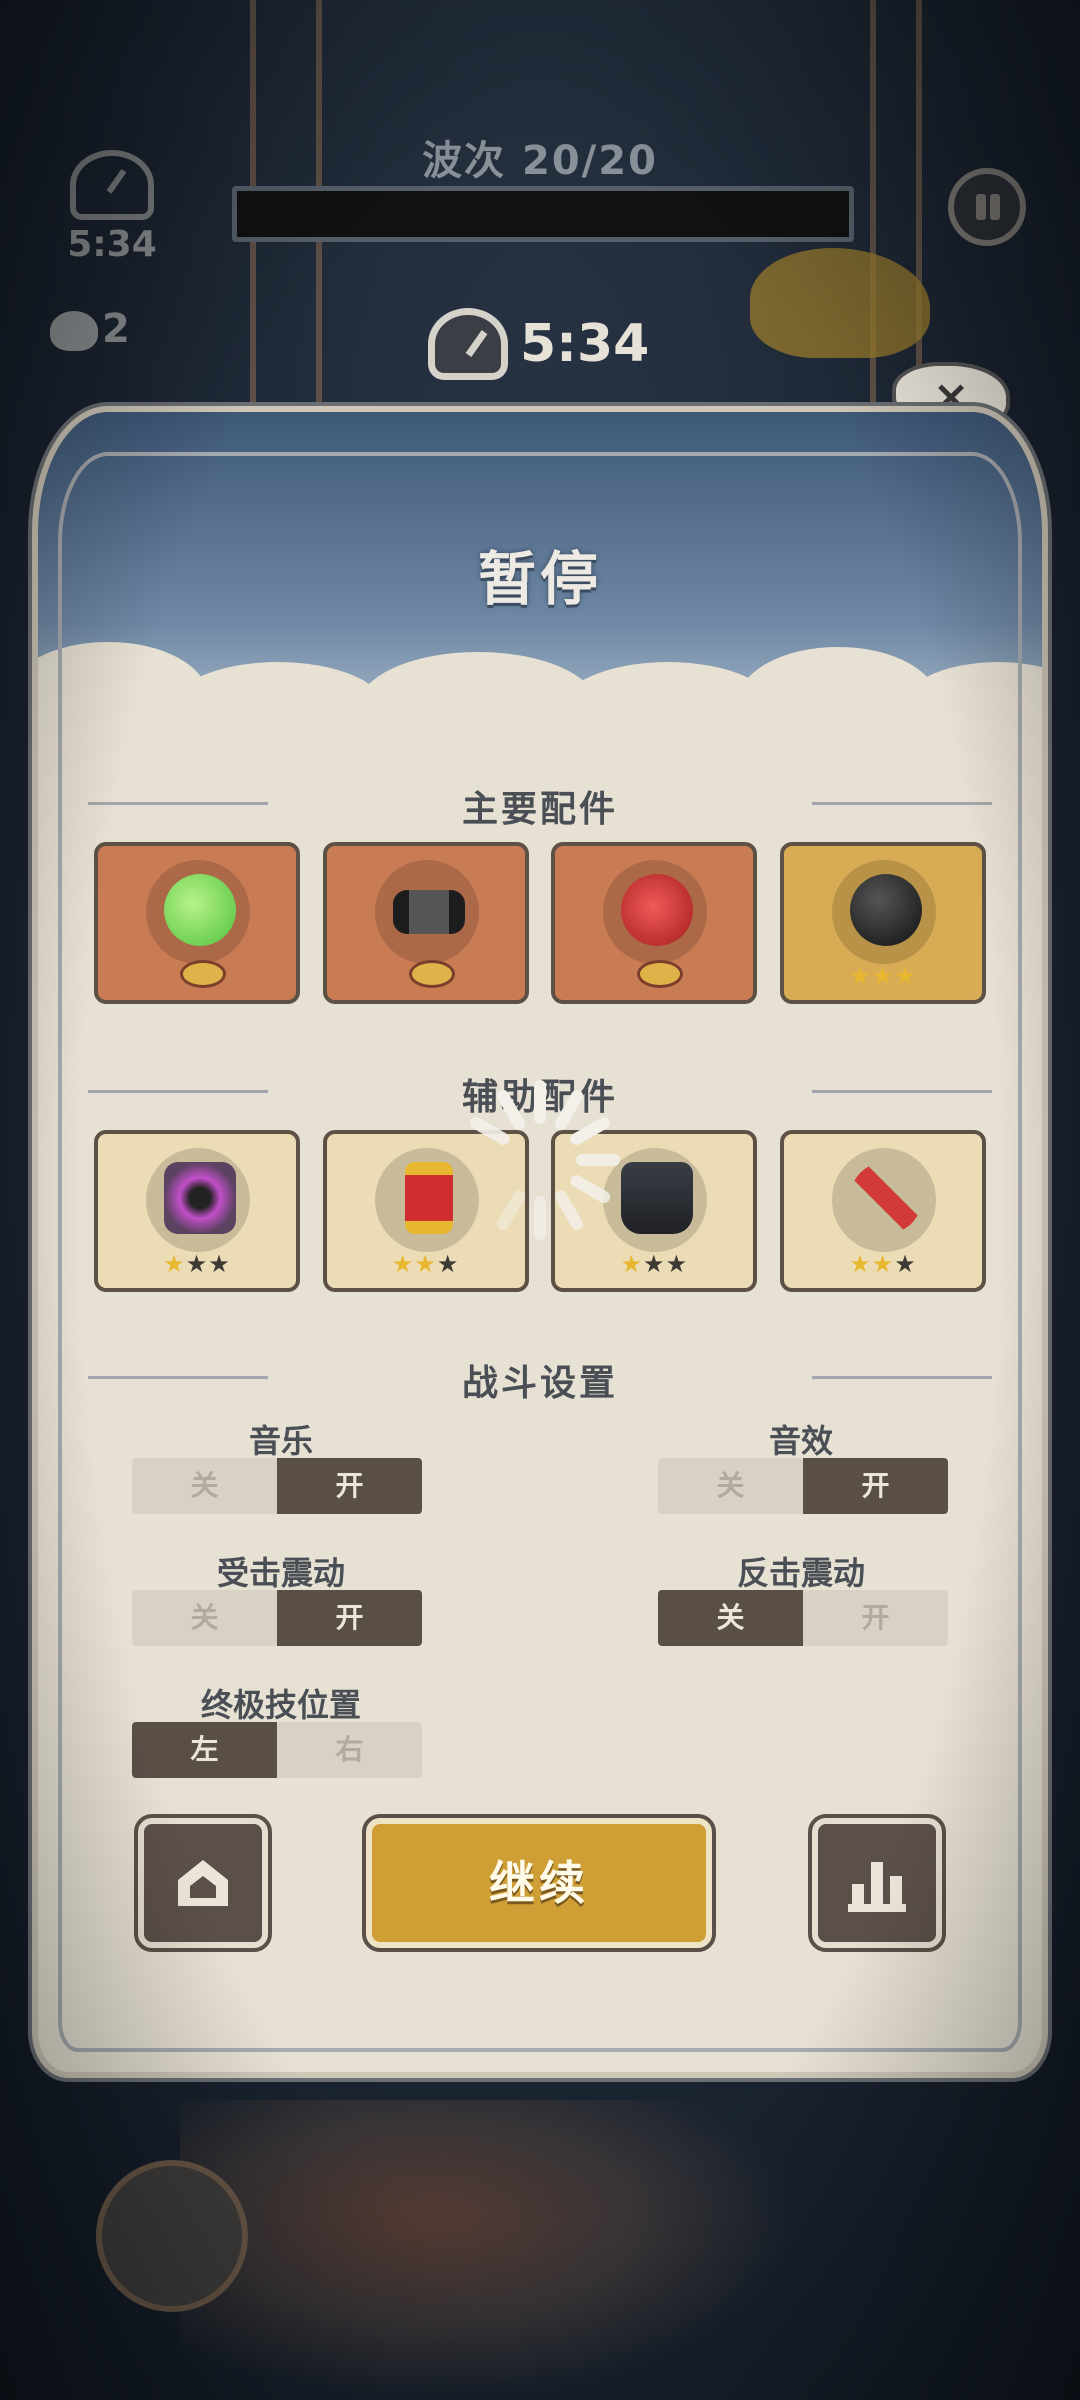 The height and width of the screenshot is (2400, 1080). Describe the element at coordinates (280, 1705) in the screenshot. I see `ultimate-position-label: 终极技位置` at that location.